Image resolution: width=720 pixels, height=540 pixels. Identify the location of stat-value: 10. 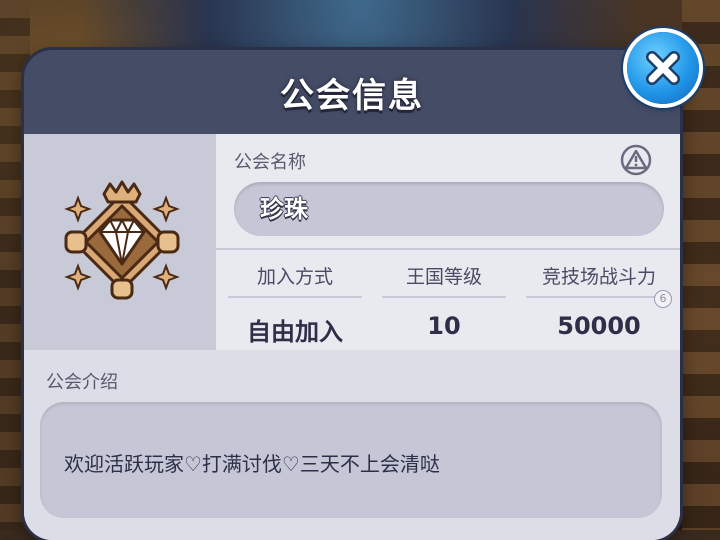
(444, 326).